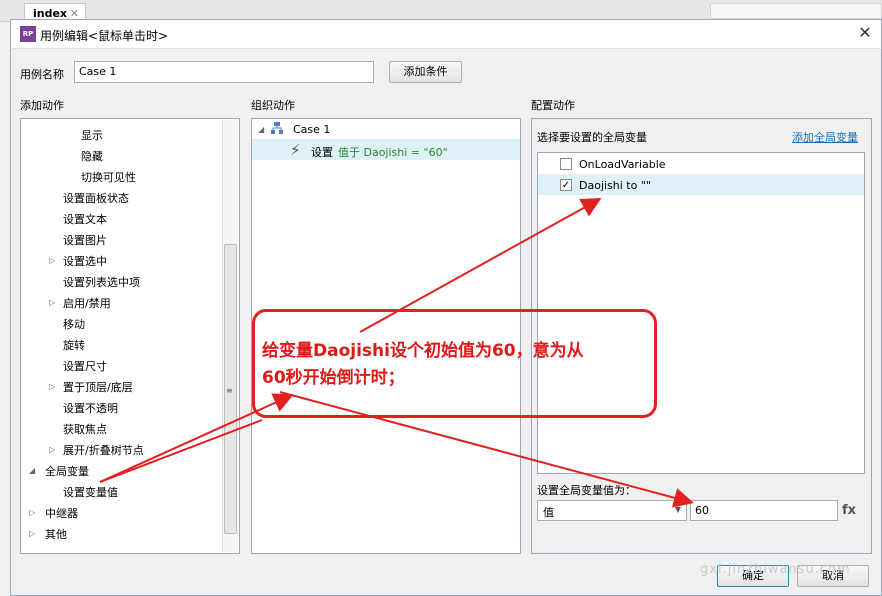  What do you see at coordinates (423, 351) in the screenshot?
I see `annotation-line1: 给变量Daojishi设个初始值为60，意为从` at bounding box center [423, 351].